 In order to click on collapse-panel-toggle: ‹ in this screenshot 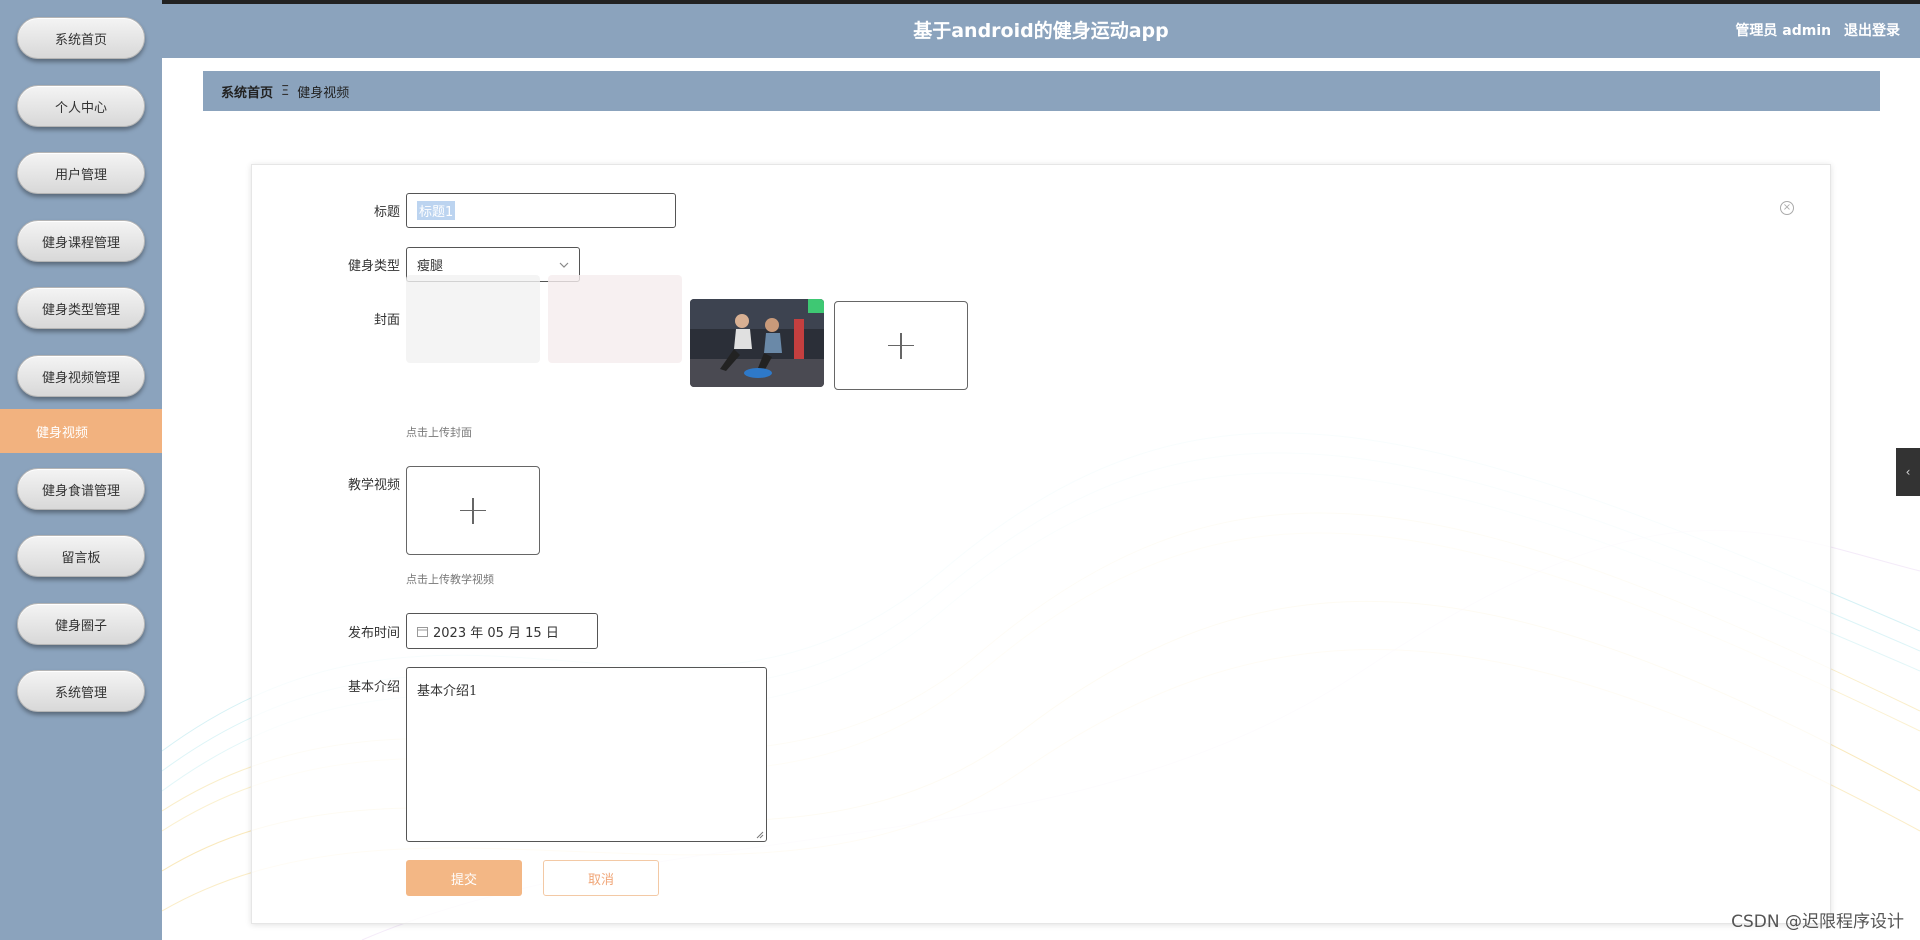, I will do `click(1908, 472)`.